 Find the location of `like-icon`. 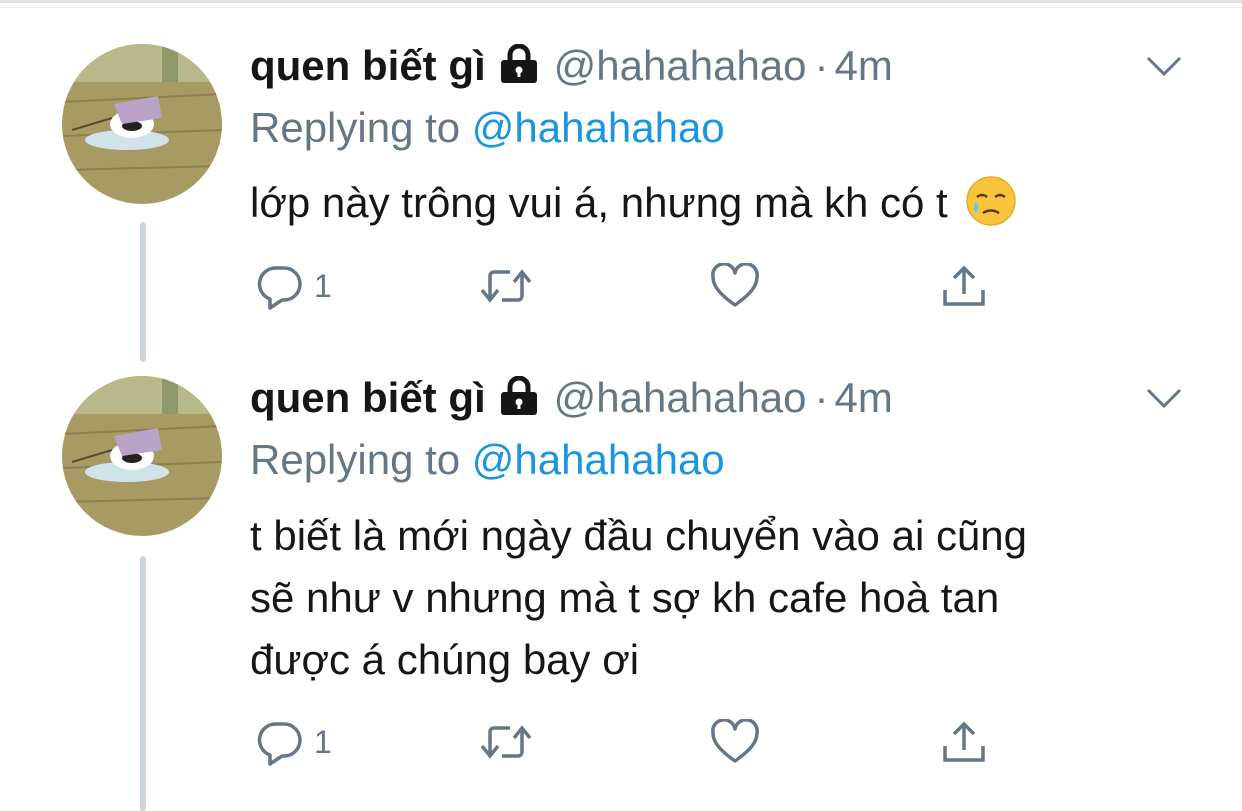

like-icon is located at coordinates (735, 741).